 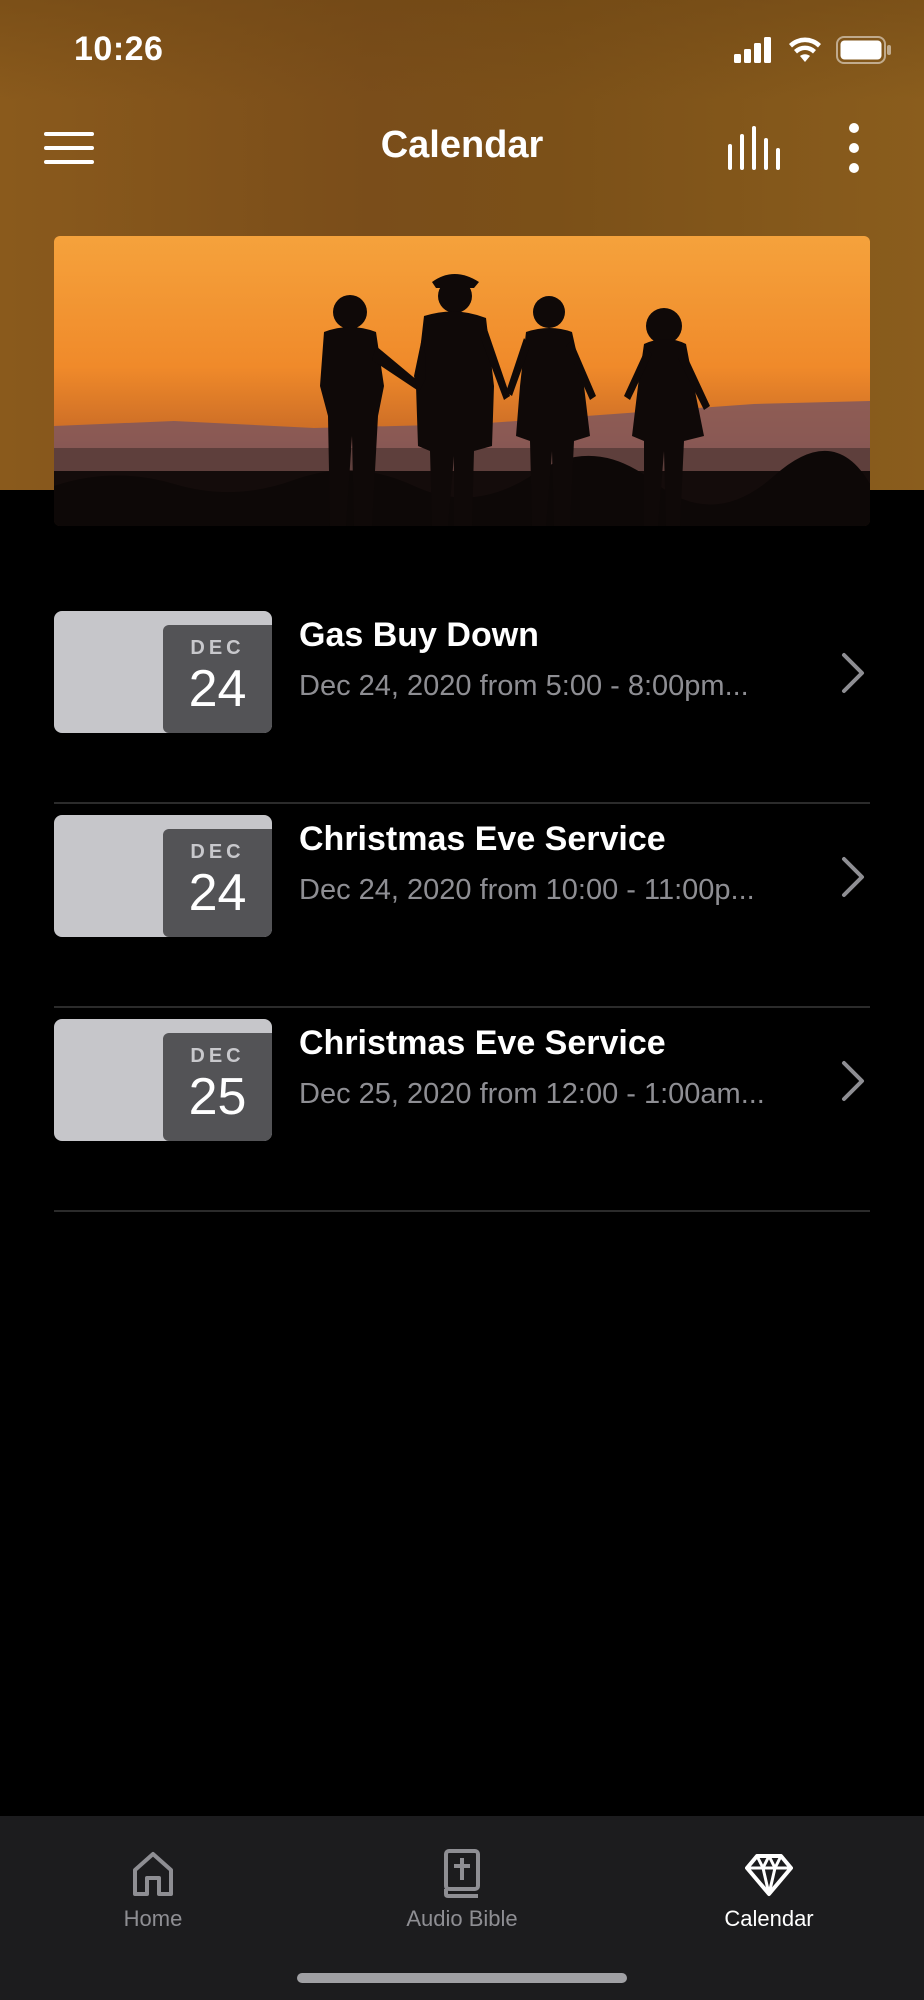 I want to click on wifi-icon, so click(x=805, y=49).